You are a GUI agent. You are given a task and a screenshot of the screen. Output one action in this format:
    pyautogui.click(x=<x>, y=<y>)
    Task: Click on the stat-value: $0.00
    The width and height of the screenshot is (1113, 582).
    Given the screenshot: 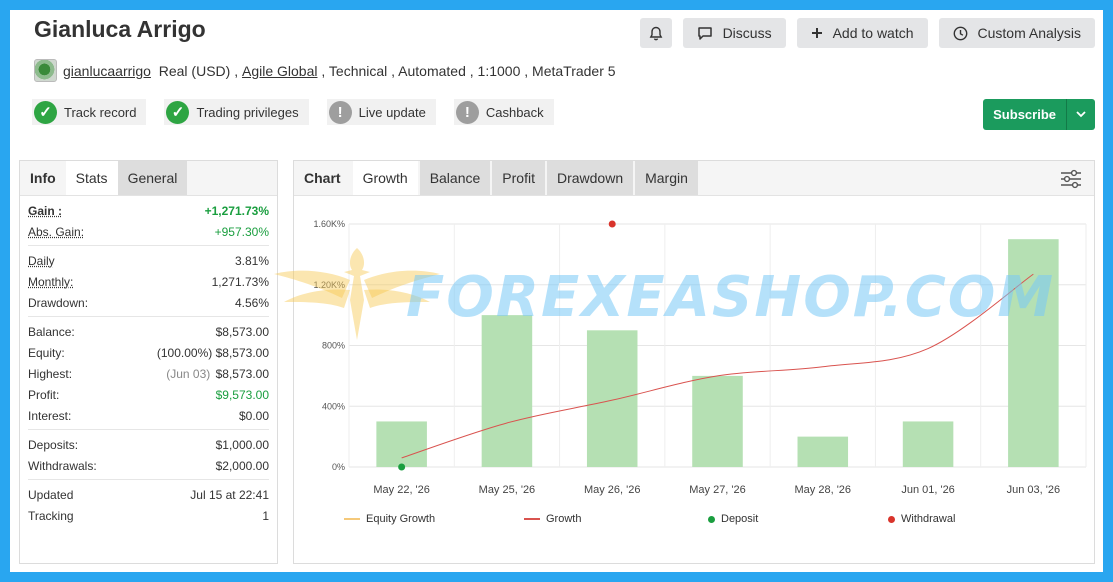 What is the action you would take?
    pyautogui.click(x=253, y=415)
    